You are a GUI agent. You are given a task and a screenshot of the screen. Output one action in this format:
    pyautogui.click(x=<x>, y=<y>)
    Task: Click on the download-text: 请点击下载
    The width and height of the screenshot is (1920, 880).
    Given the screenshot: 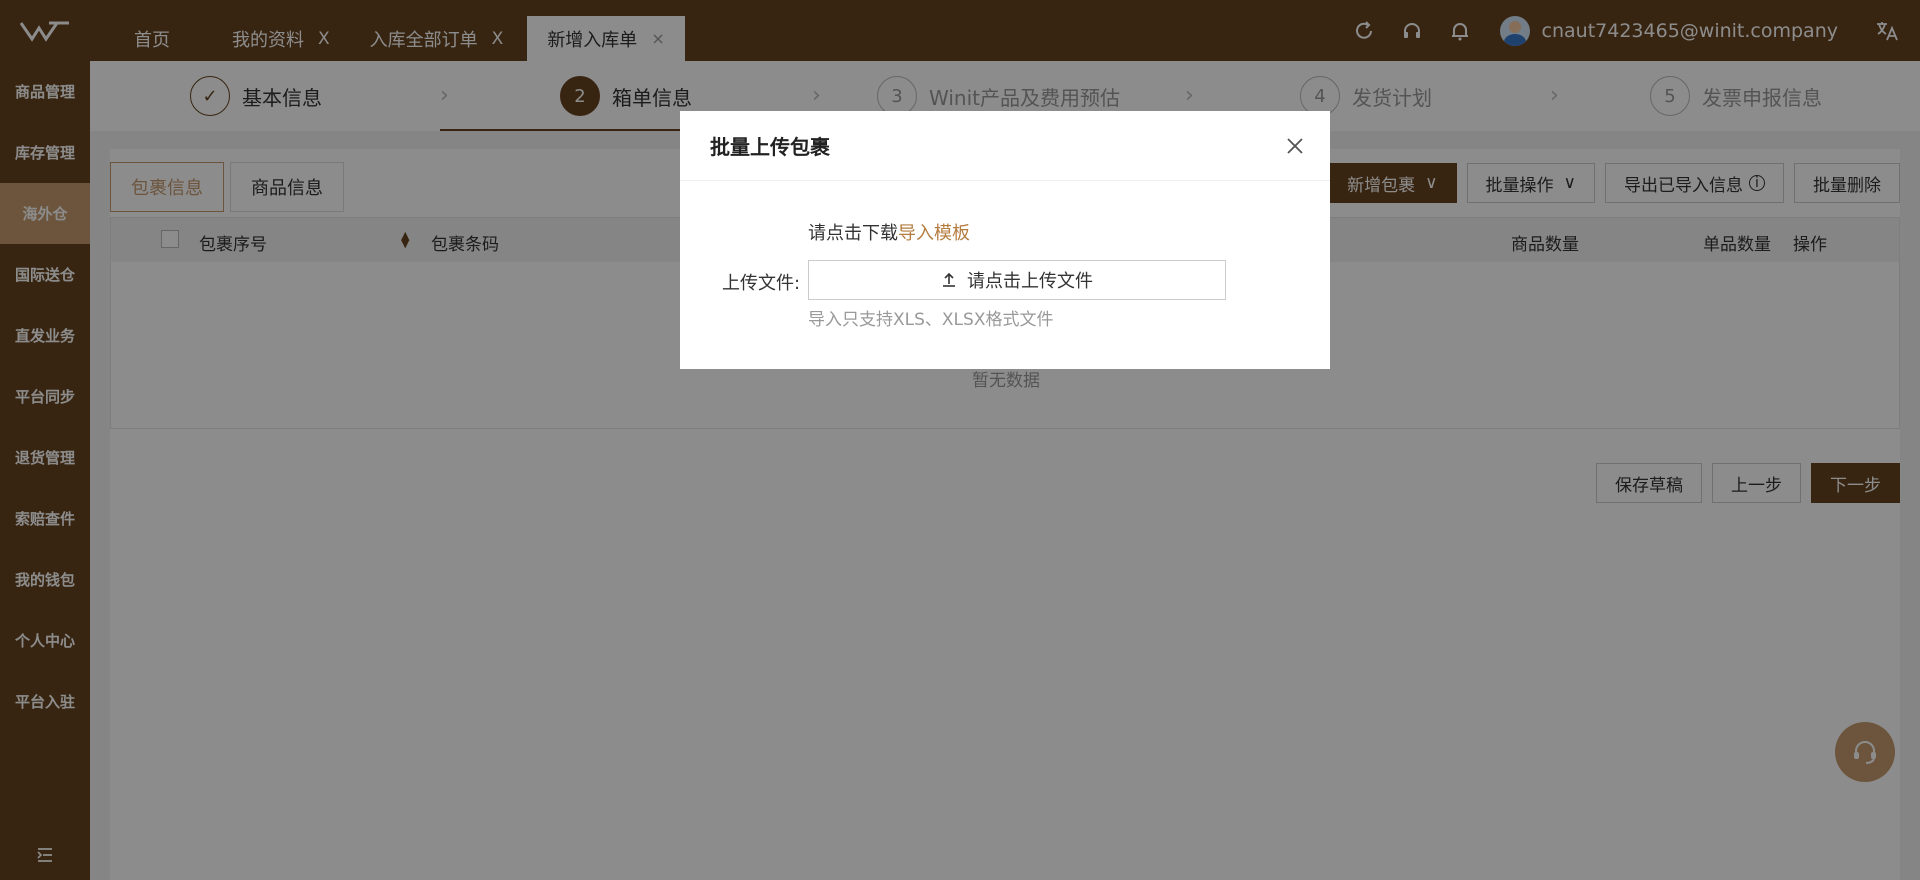 What is the action you would take?
    pyautogui.click(x=853, y=233)
    